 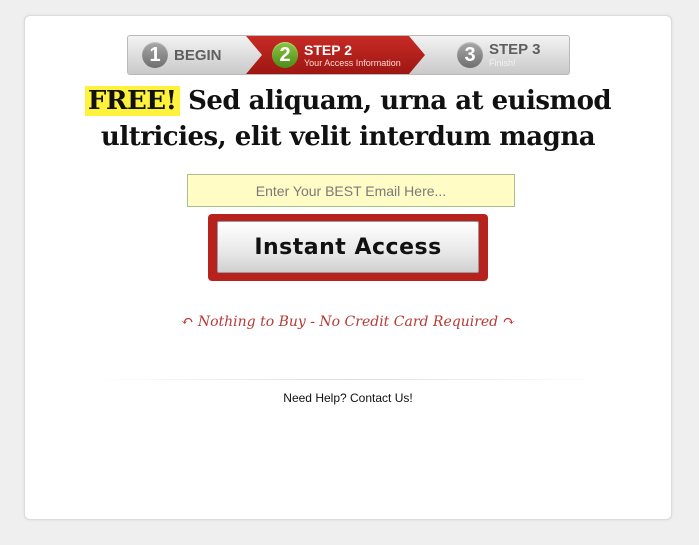 I want to click on notice-text: Nothing to Buy - No Credit Card Required, so click(x=348, y=322).